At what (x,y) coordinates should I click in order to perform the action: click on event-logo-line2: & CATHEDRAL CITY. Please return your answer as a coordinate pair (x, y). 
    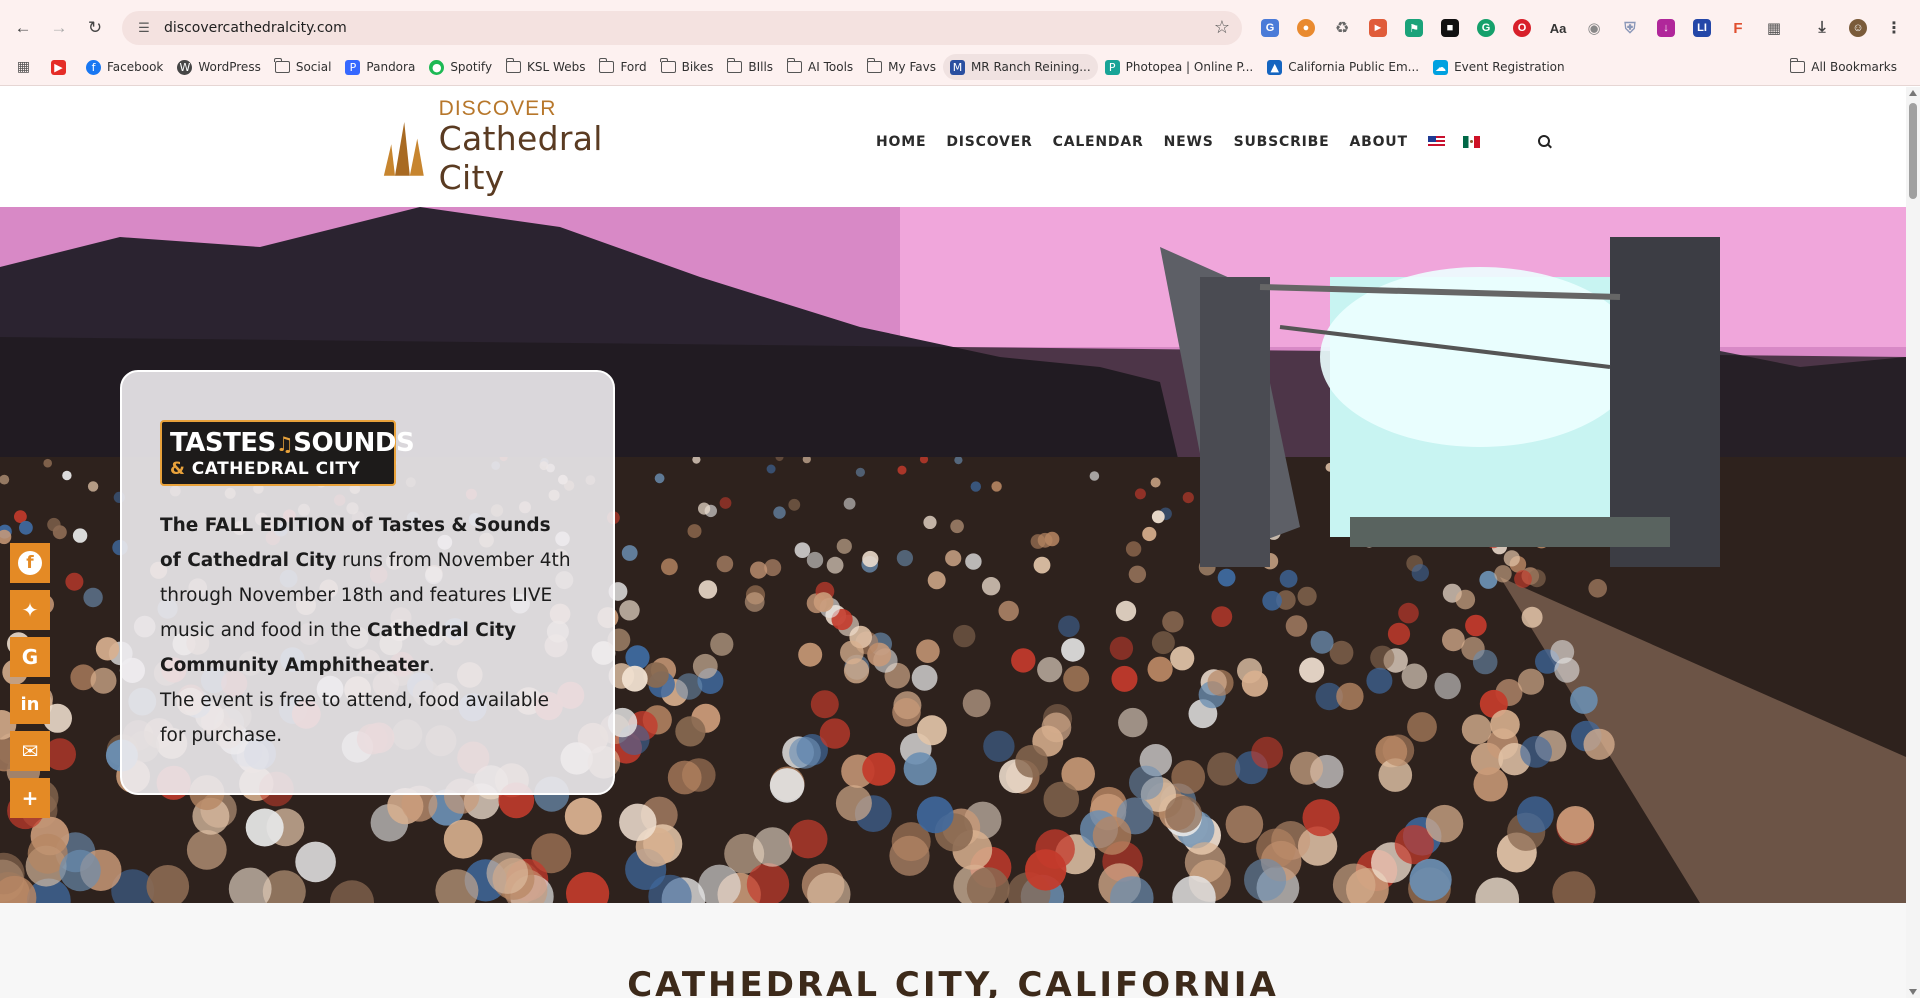
    Looking at the image, I should click on (265, 468).